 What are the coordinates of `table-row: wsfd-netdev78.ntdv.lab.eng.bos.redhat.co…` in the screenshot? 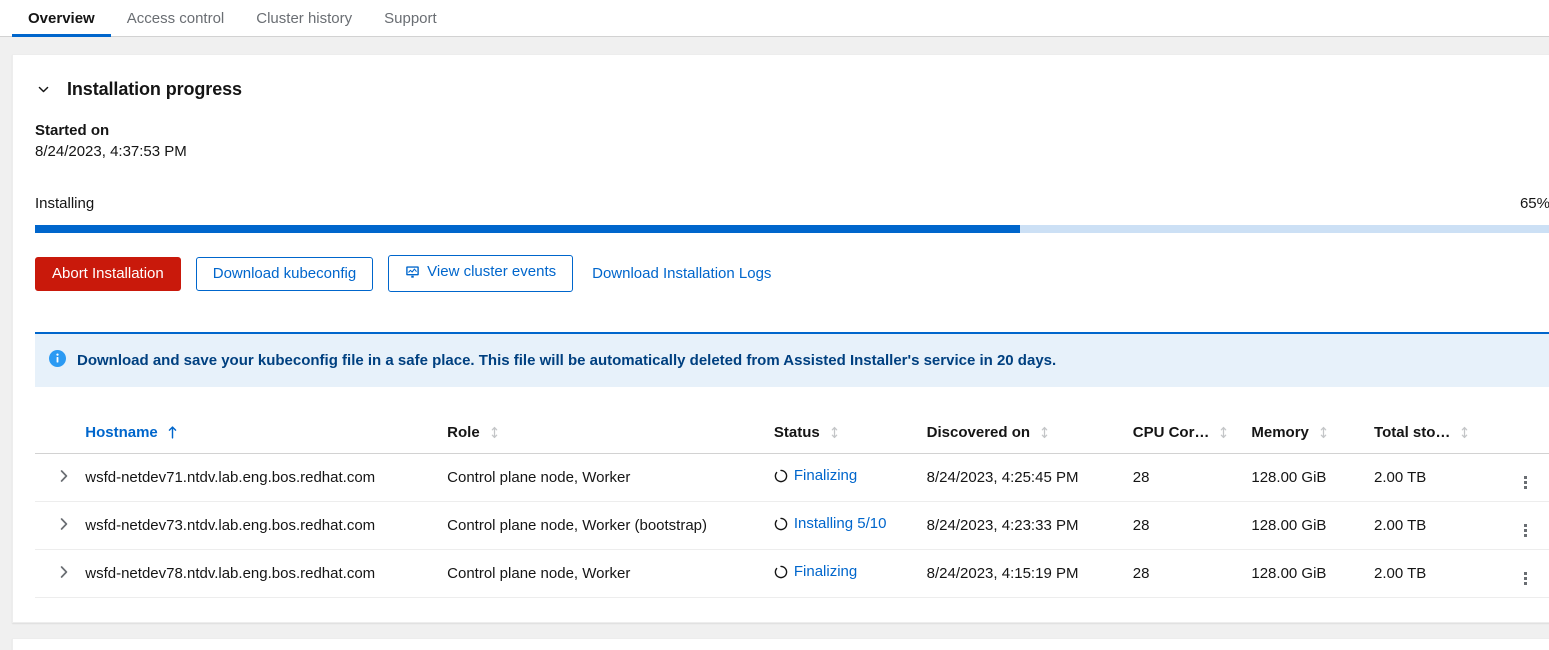 It's located at (792, 573).